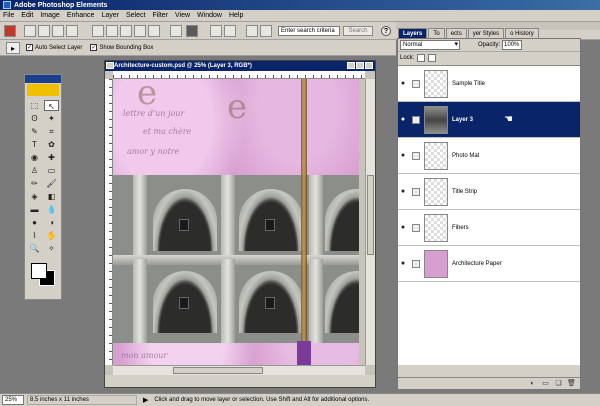 The image size is (600, 406). Describe the element at coordinates (51, 118) in the screenshot. I see `magic-wand-tool-icon: ✦` at that location.